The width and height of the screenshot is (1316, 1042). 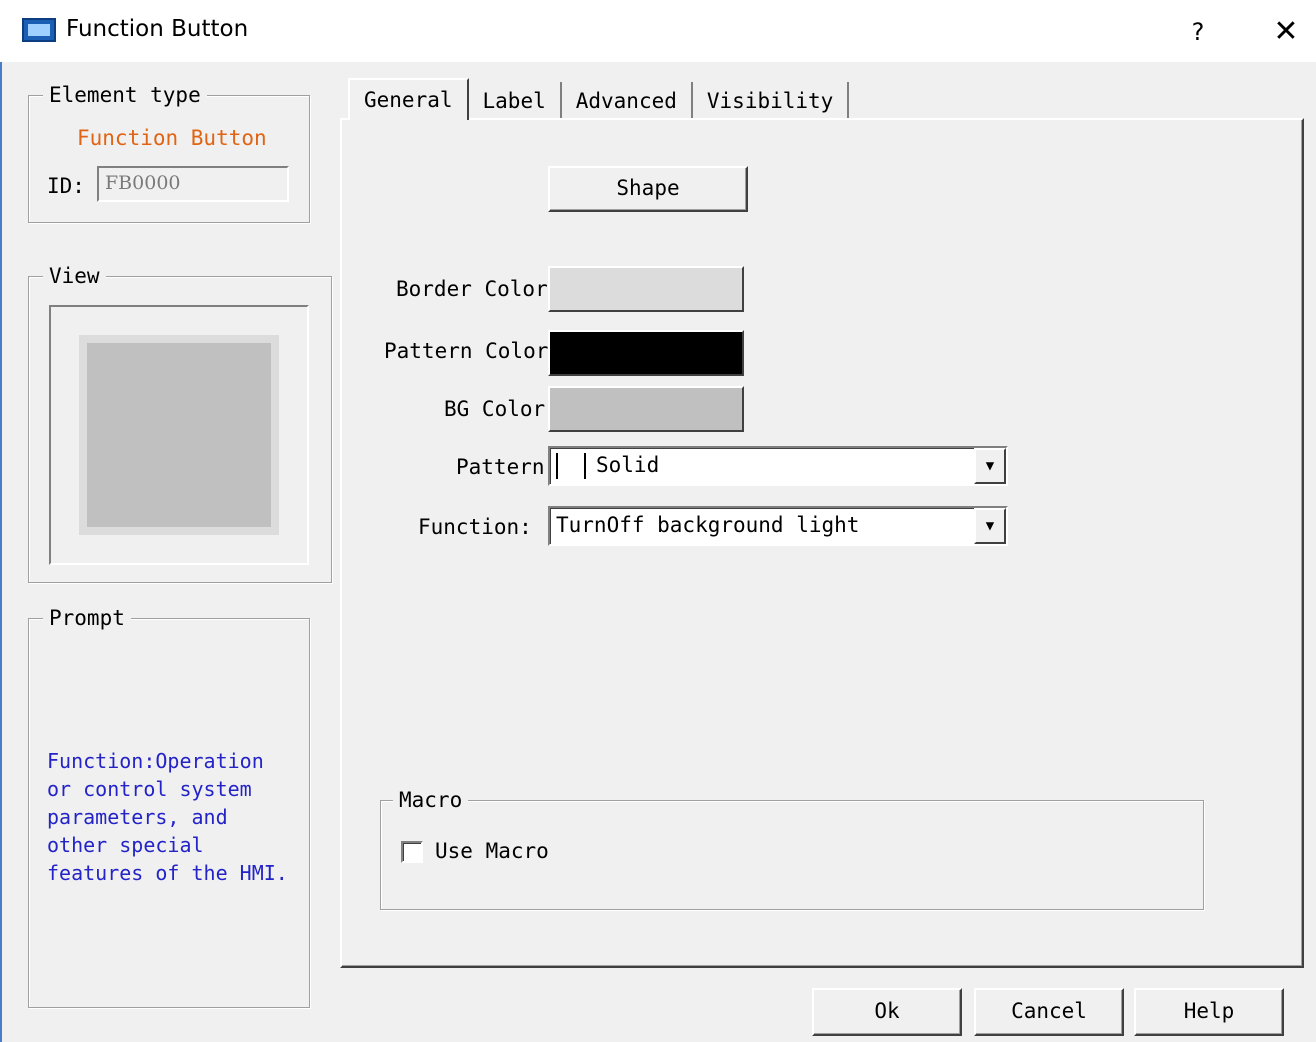 What do you see at coordinates (169, 152) in the screenshot?
I see `element-type-group: Element type Function Button ID: FB0000` at bounding box center [169, 152].